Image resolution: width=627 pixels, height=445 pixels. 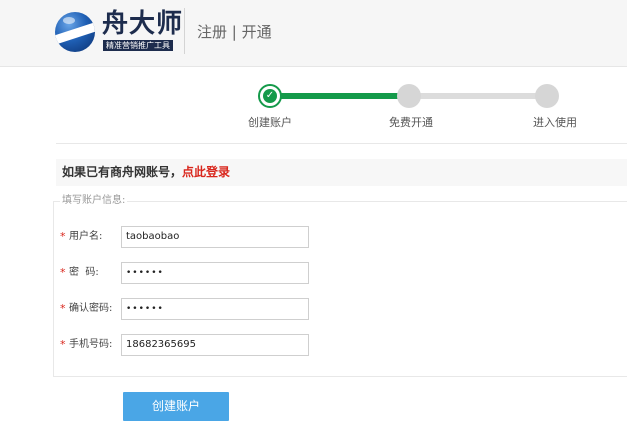 I want to click on phone-label: 手机号码:, so click(x=91, y=344).